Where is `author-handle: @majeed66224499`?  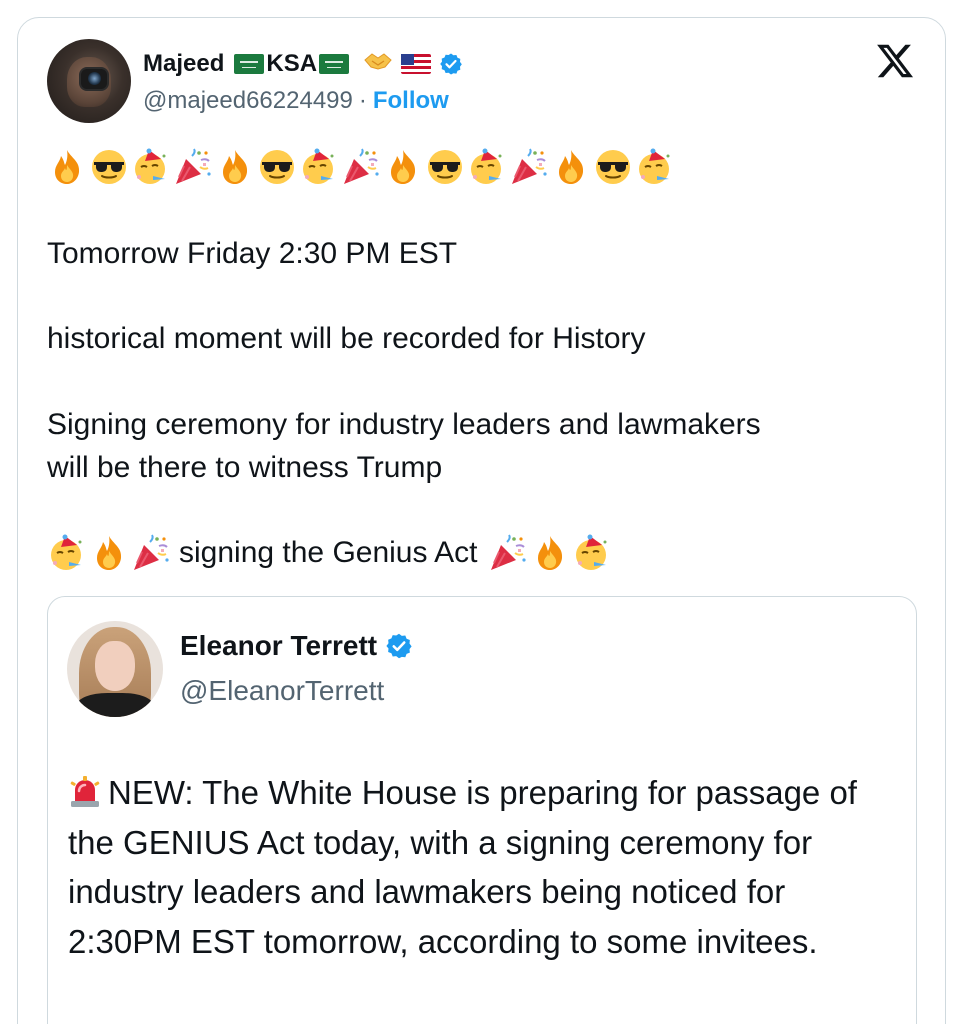 author-handle: @majeed66224499 is located at coordinates (248, 101).